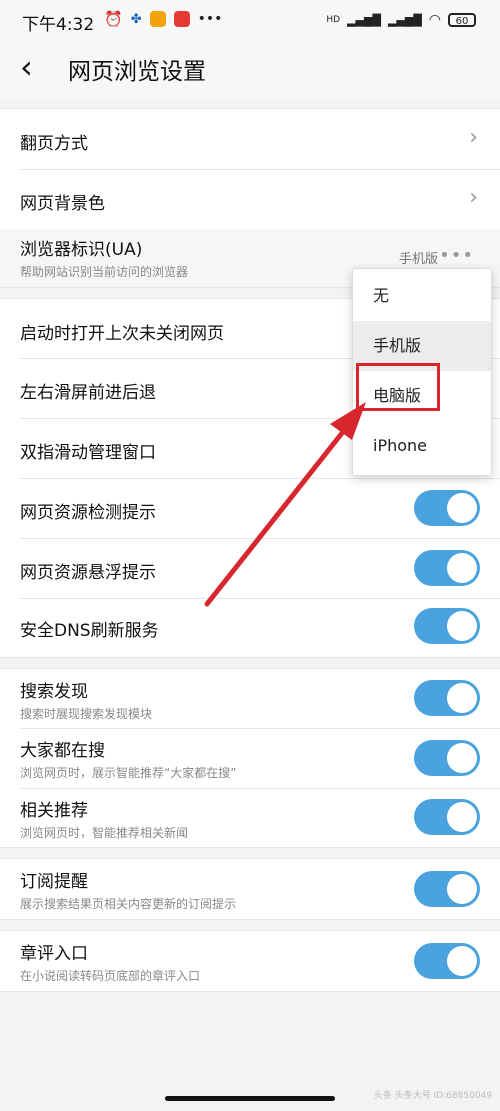  I want to click on row-title: 相关推荐, so click(54, 811).